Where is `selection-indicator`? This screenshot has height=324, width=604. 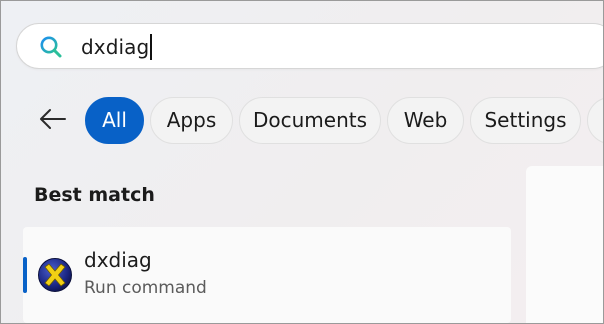
selection-indicator is located at coordinates (25, 275).